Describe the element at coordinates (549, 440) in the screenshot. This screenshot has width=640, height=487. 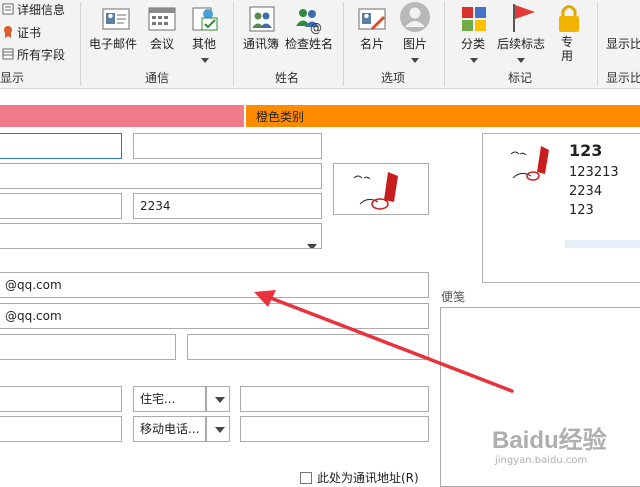
I see `watermark-brand: Baidu经验` at that location.